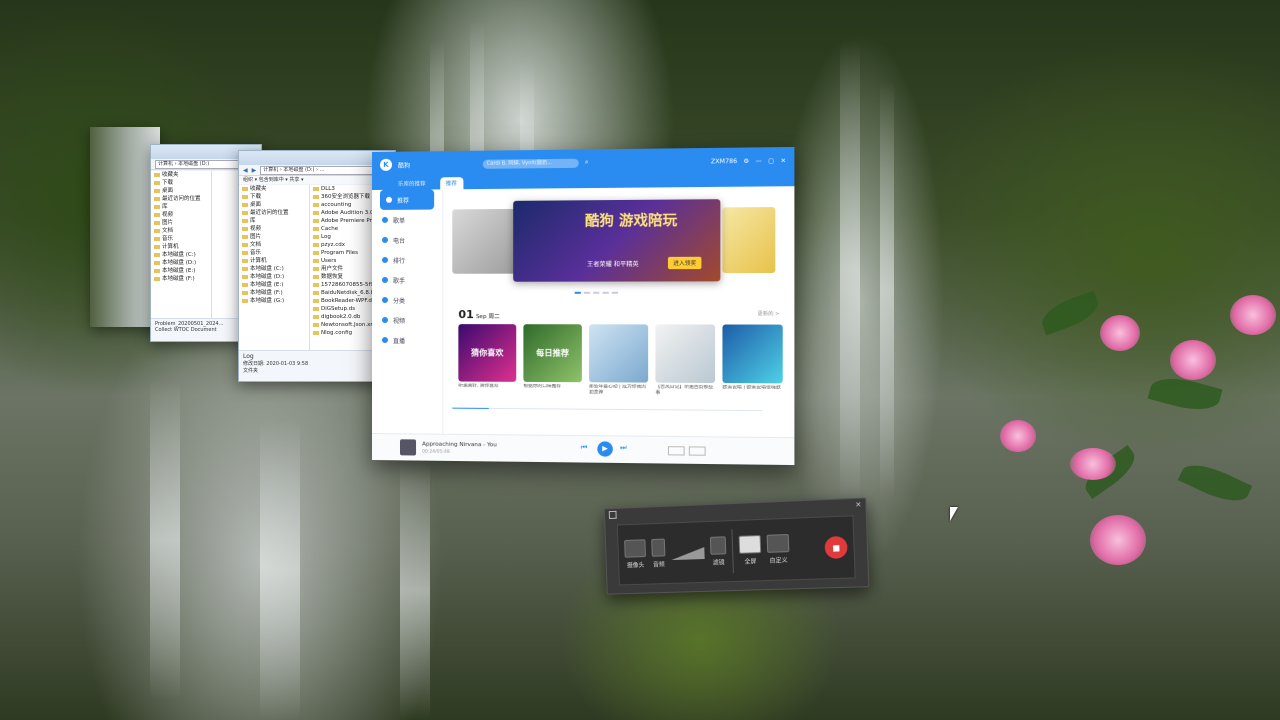 Image resolution: width=1280 pixels, height=720 pixels. I want to click on sidebar-item: 电台, so click(407, 240).